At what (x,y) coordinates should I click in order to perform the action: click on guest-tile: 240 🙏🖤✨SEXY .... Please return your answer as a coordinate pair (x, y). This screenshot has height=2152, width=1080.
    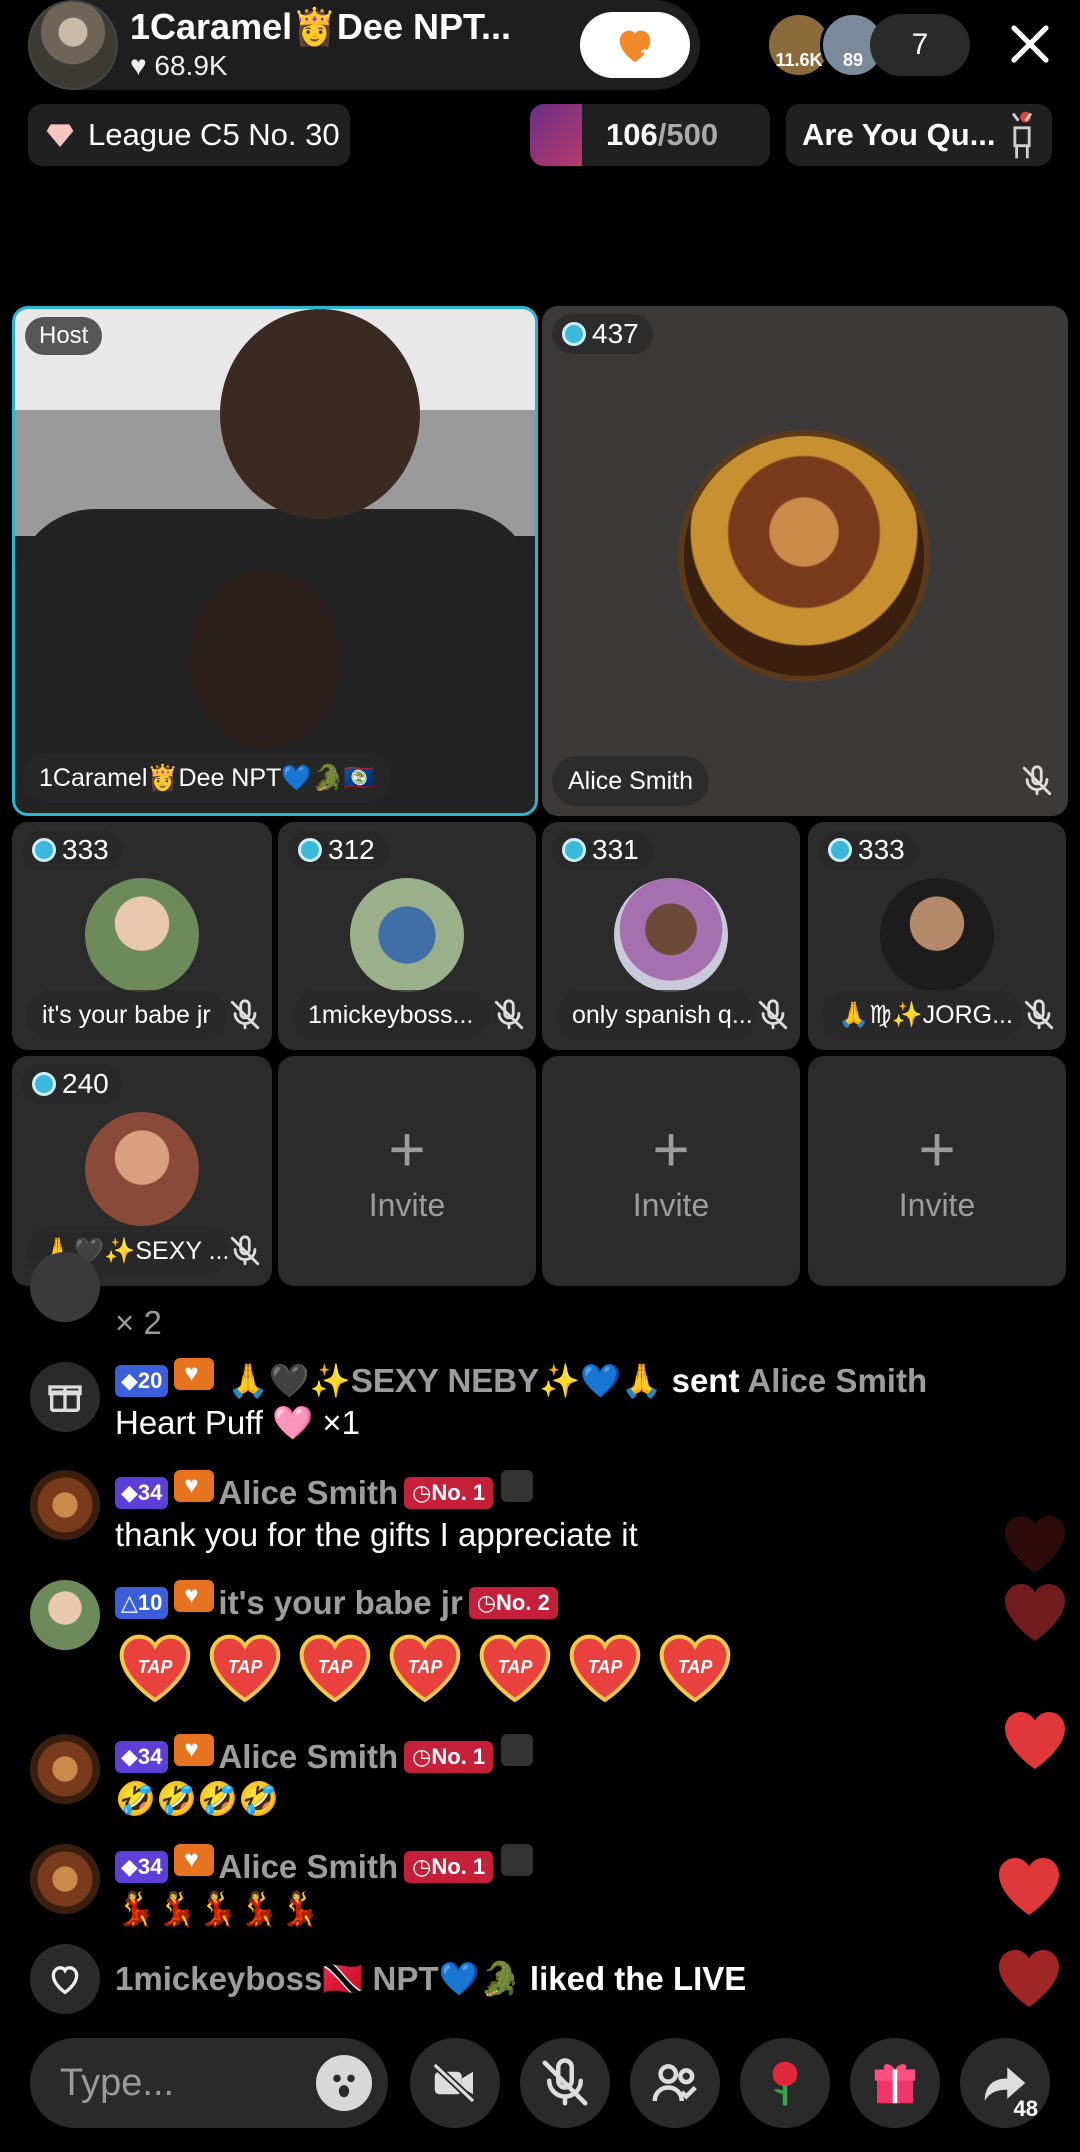
    Looking at the image, I should click on (142, 1171).